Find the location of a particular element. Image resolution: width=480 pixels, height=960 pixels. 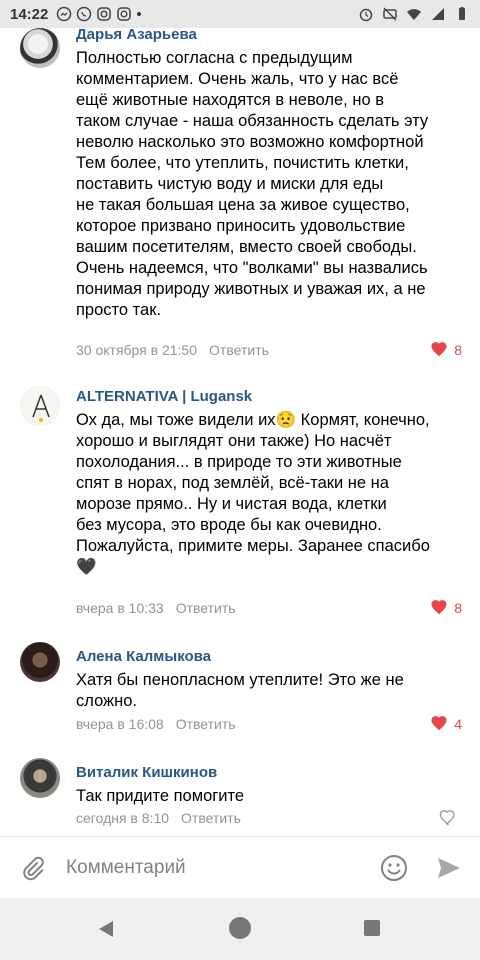

alternativa-logo-icon is located at coordinates (41, 408).